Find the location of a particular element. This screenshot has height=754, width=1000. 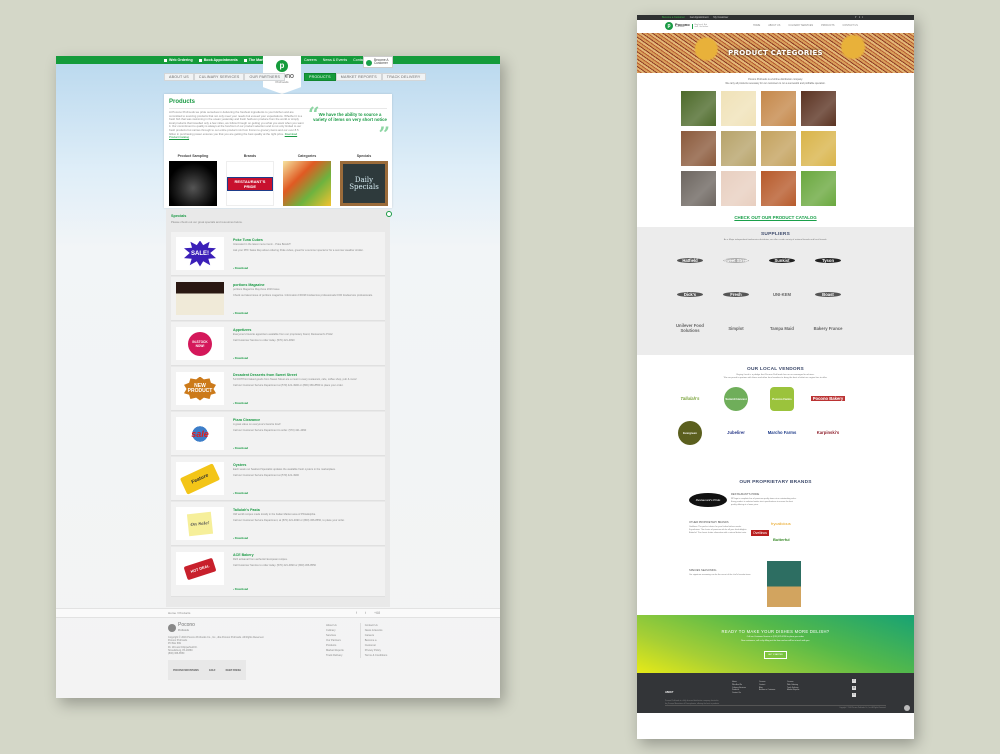

restaurants-pride-logo: Restaurant's Pride is located at coordinates (708, 500).